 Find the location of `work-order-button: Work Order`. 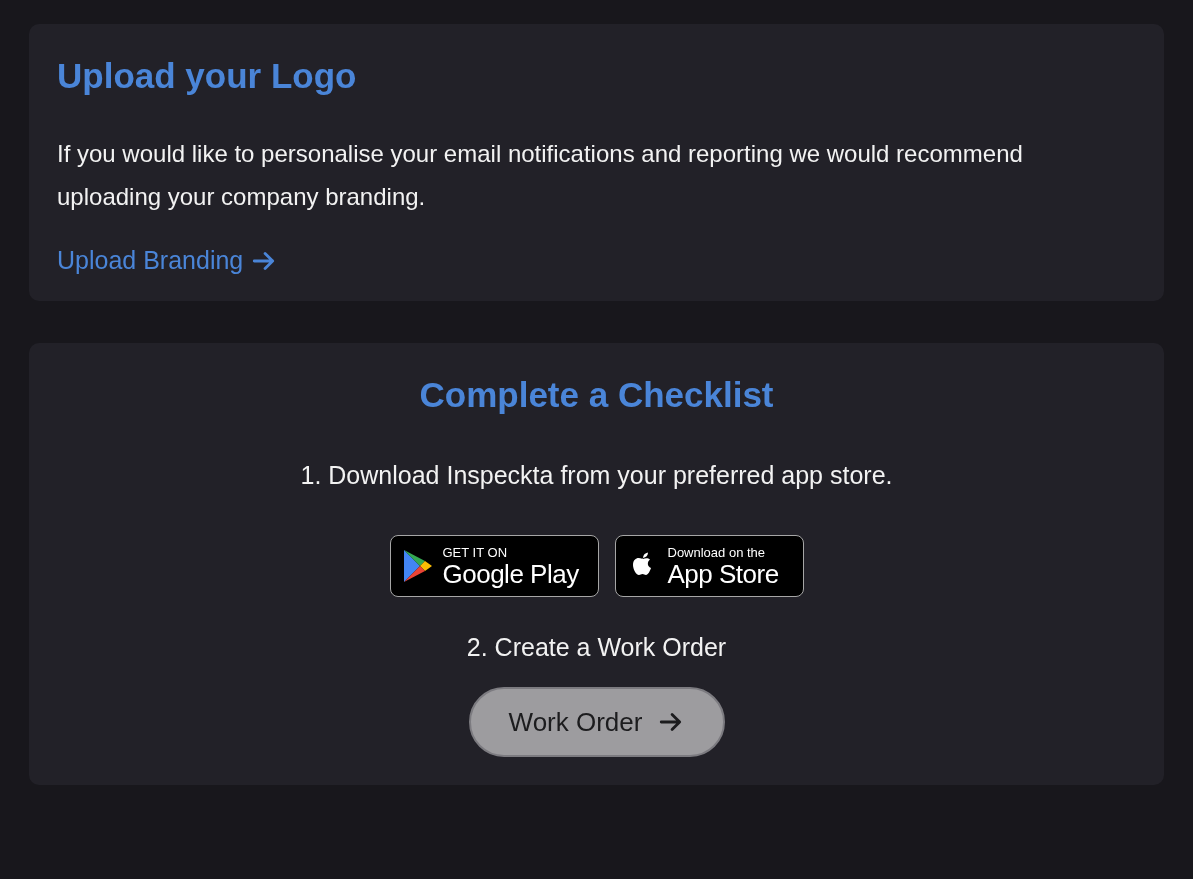

work-order-button: Work Order is located at coordinates (596, 722).